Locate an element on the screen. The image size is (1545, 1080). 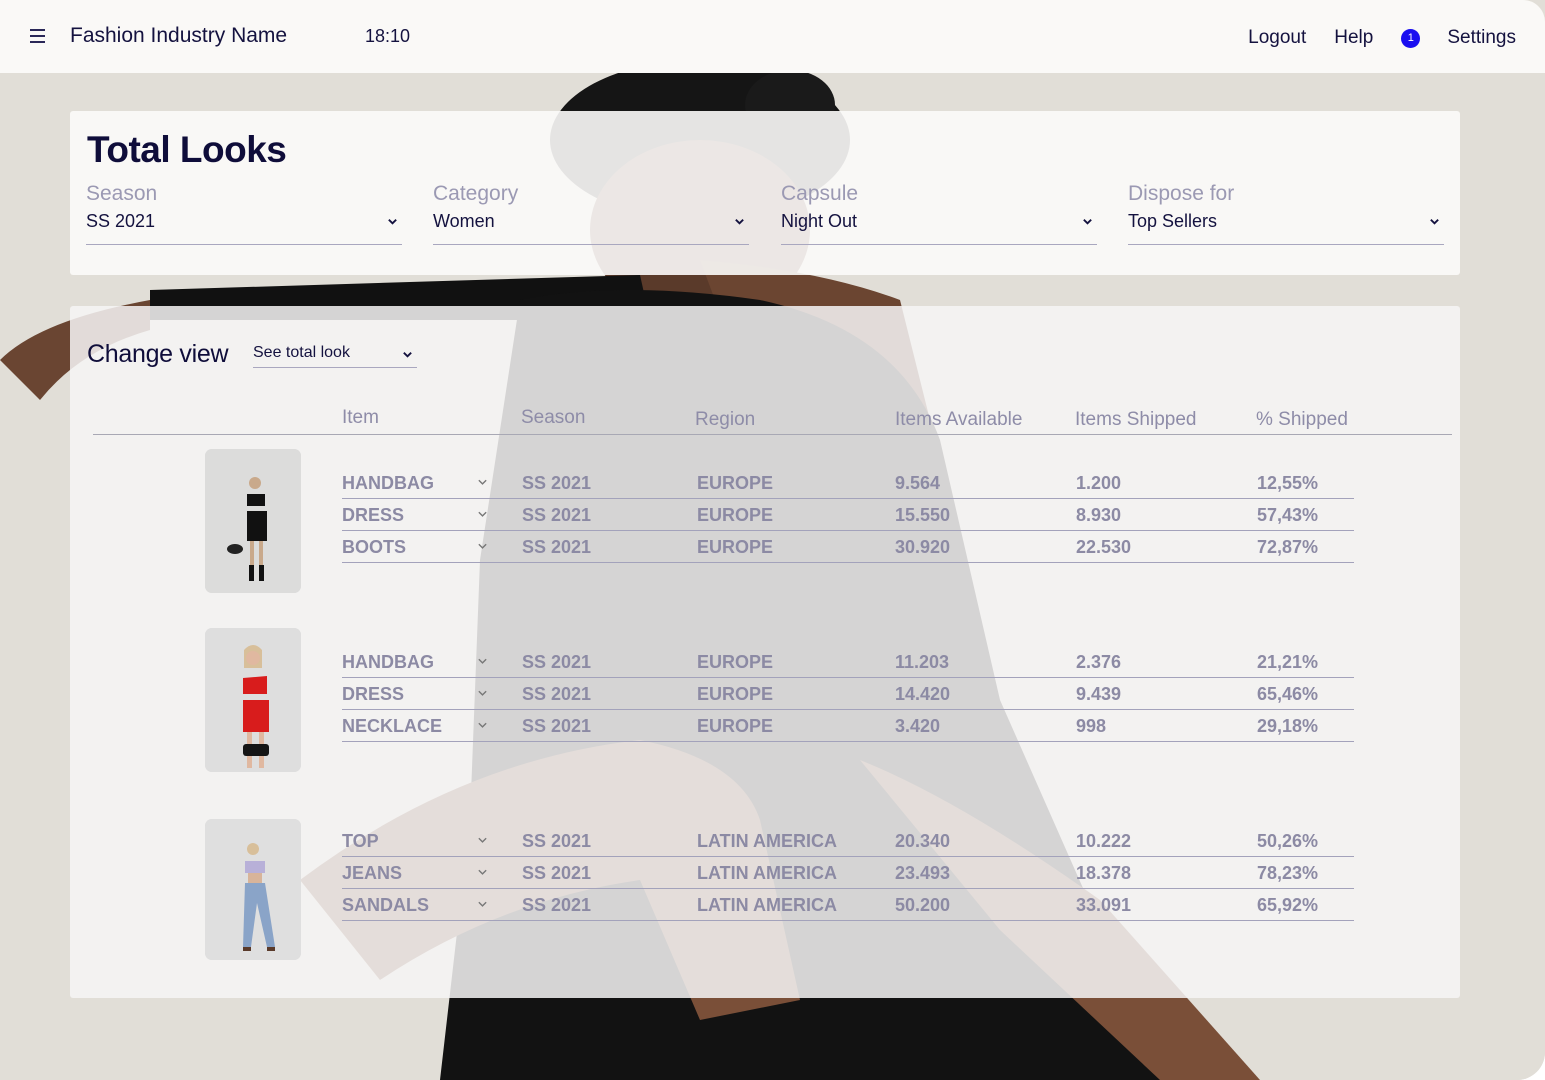
cell-pct-shipped: 65,92% is located at coordinates (1288, 905).